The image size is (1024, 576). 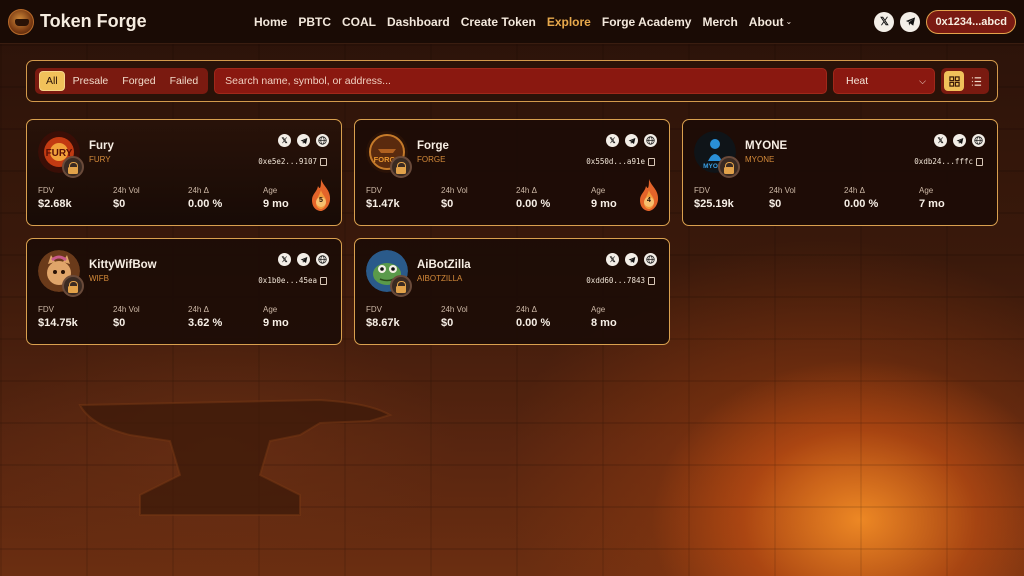 I want to click on change-value: 0.00 %, so click(x=861, y=204).